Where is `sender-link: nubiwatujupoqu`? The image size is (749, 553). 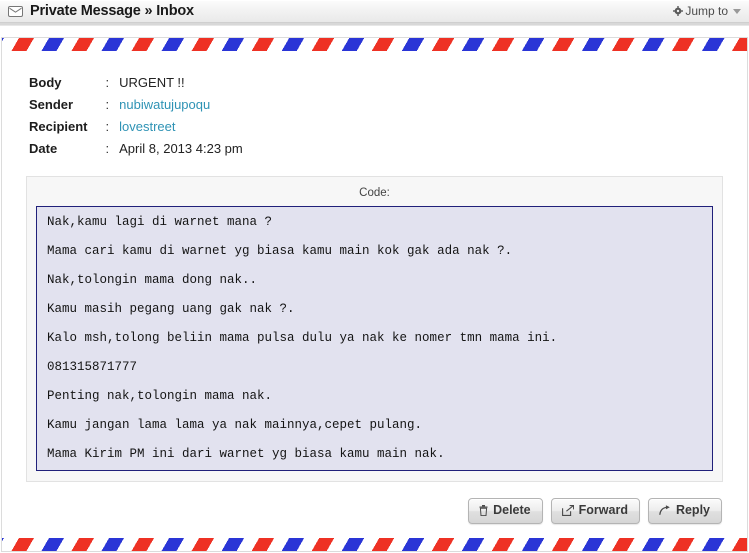
sender-link: nubiwatujupoqu is located at coordinates (164, 104).